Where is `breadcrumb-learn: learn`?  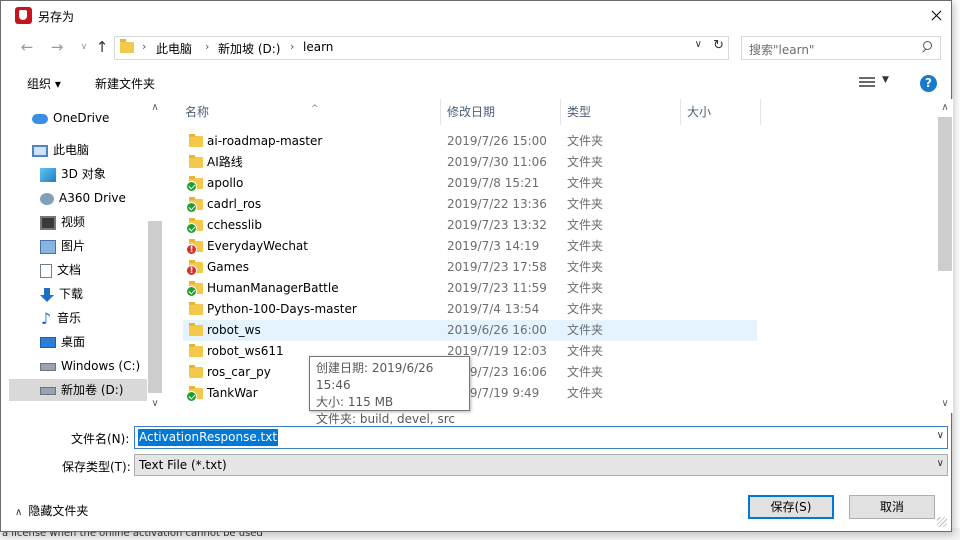
breadcrumb-learn: learn is located at coordinates (318, 47).